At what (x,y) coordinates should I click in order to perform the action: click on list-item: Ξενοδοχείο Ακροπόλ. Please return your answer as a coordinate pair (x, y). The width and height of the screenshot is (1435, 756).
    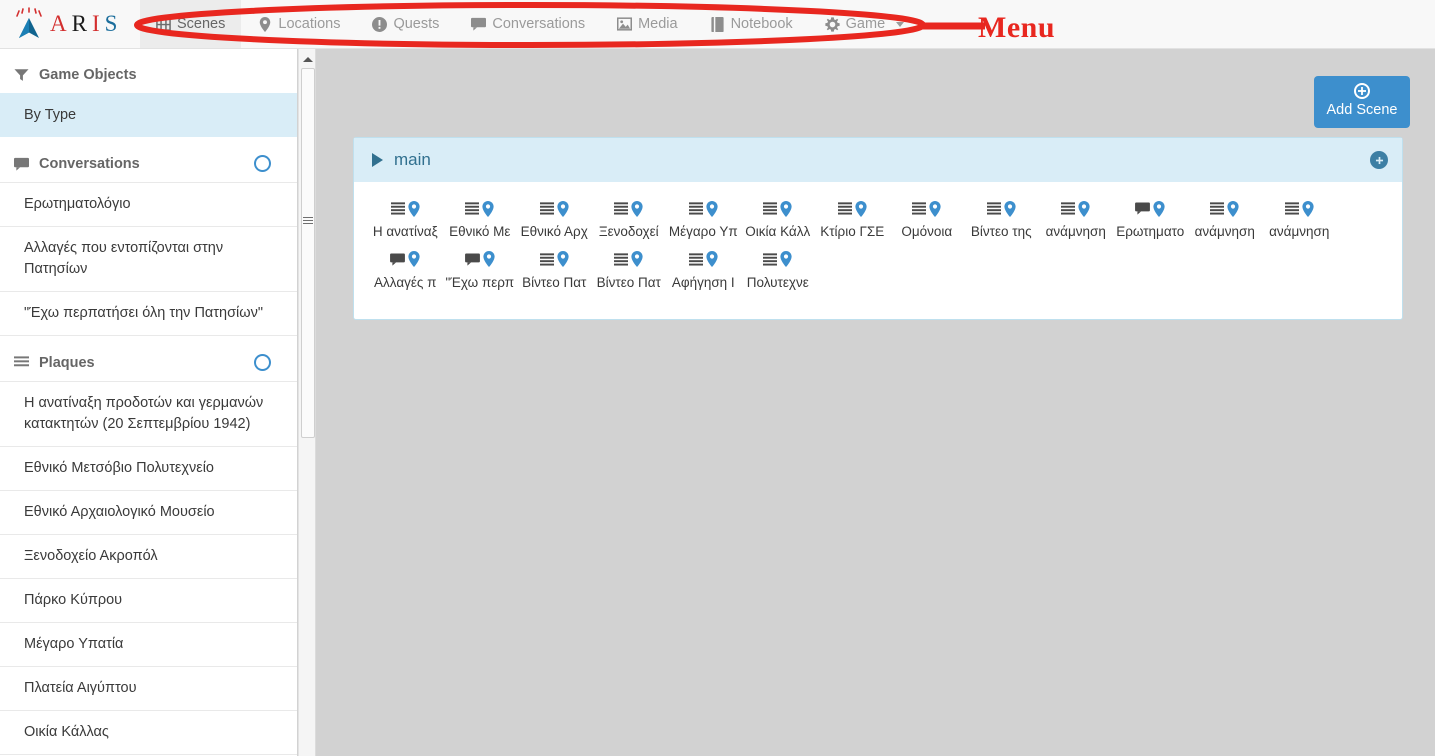
    Looking at the image, I should click on (148, 556).